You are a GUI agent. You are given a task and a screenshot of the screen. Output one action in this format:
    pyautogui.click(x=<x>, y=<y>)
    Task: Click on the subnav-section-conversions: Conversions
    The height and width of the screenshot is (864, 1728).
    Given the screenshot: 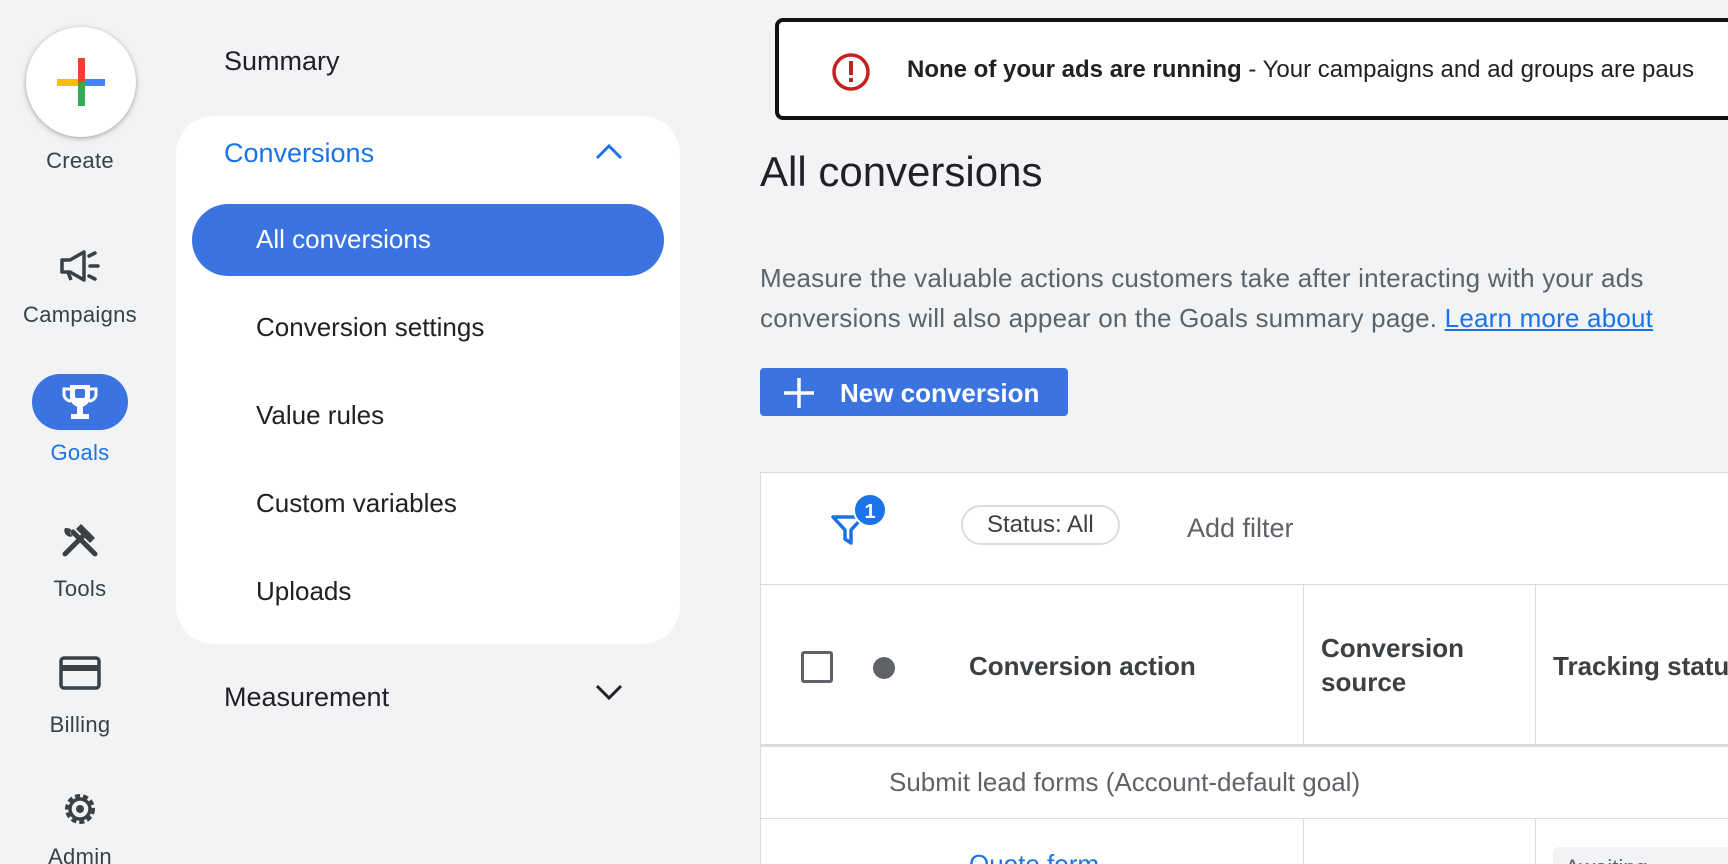 What is the action you would take?
    pyautogui.click(x=299, y=153)
    